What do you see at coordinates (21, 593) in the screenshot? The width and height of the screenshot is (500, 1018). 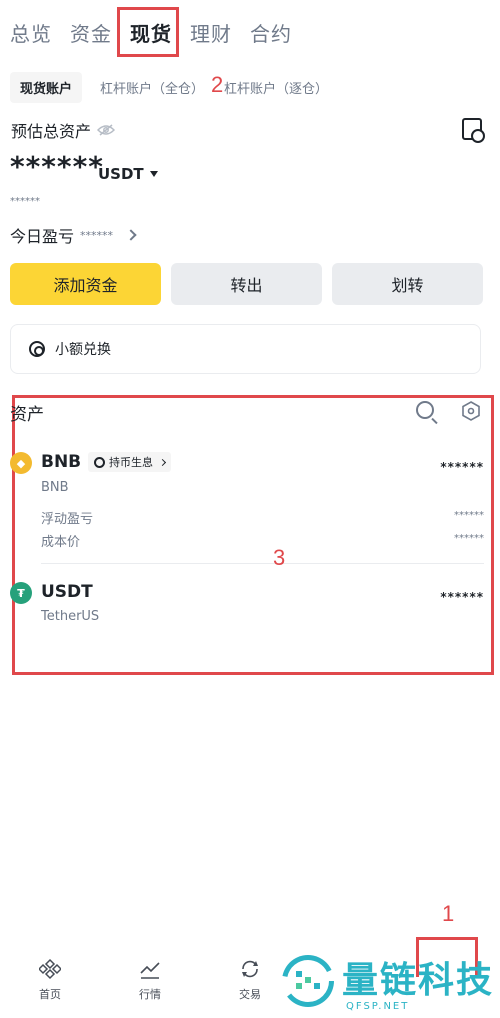 I see `usdt-coin-icon: ₮` at bounding box center [21, 593].